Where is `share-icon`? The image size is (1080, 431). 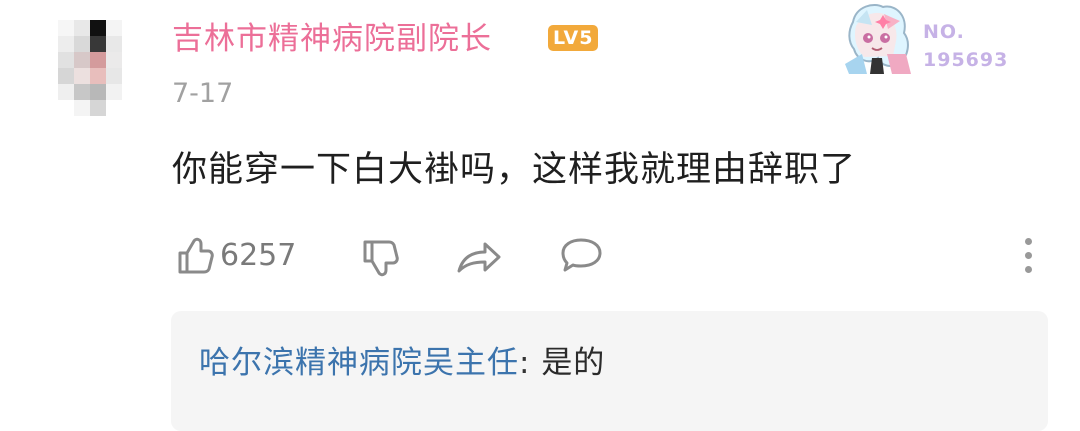
share-icon is located at coordinates (479, 257).